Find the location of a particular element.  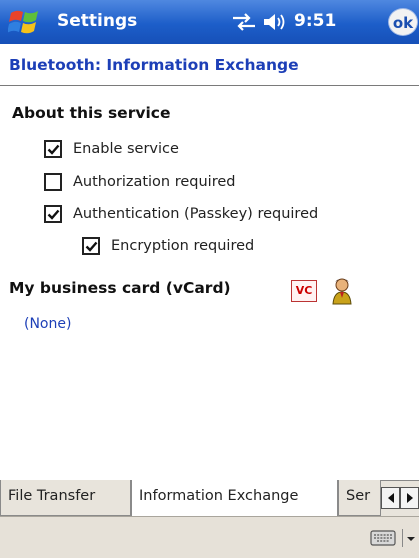

encryption-label: Encryption required is located at coordinates (183, 246).